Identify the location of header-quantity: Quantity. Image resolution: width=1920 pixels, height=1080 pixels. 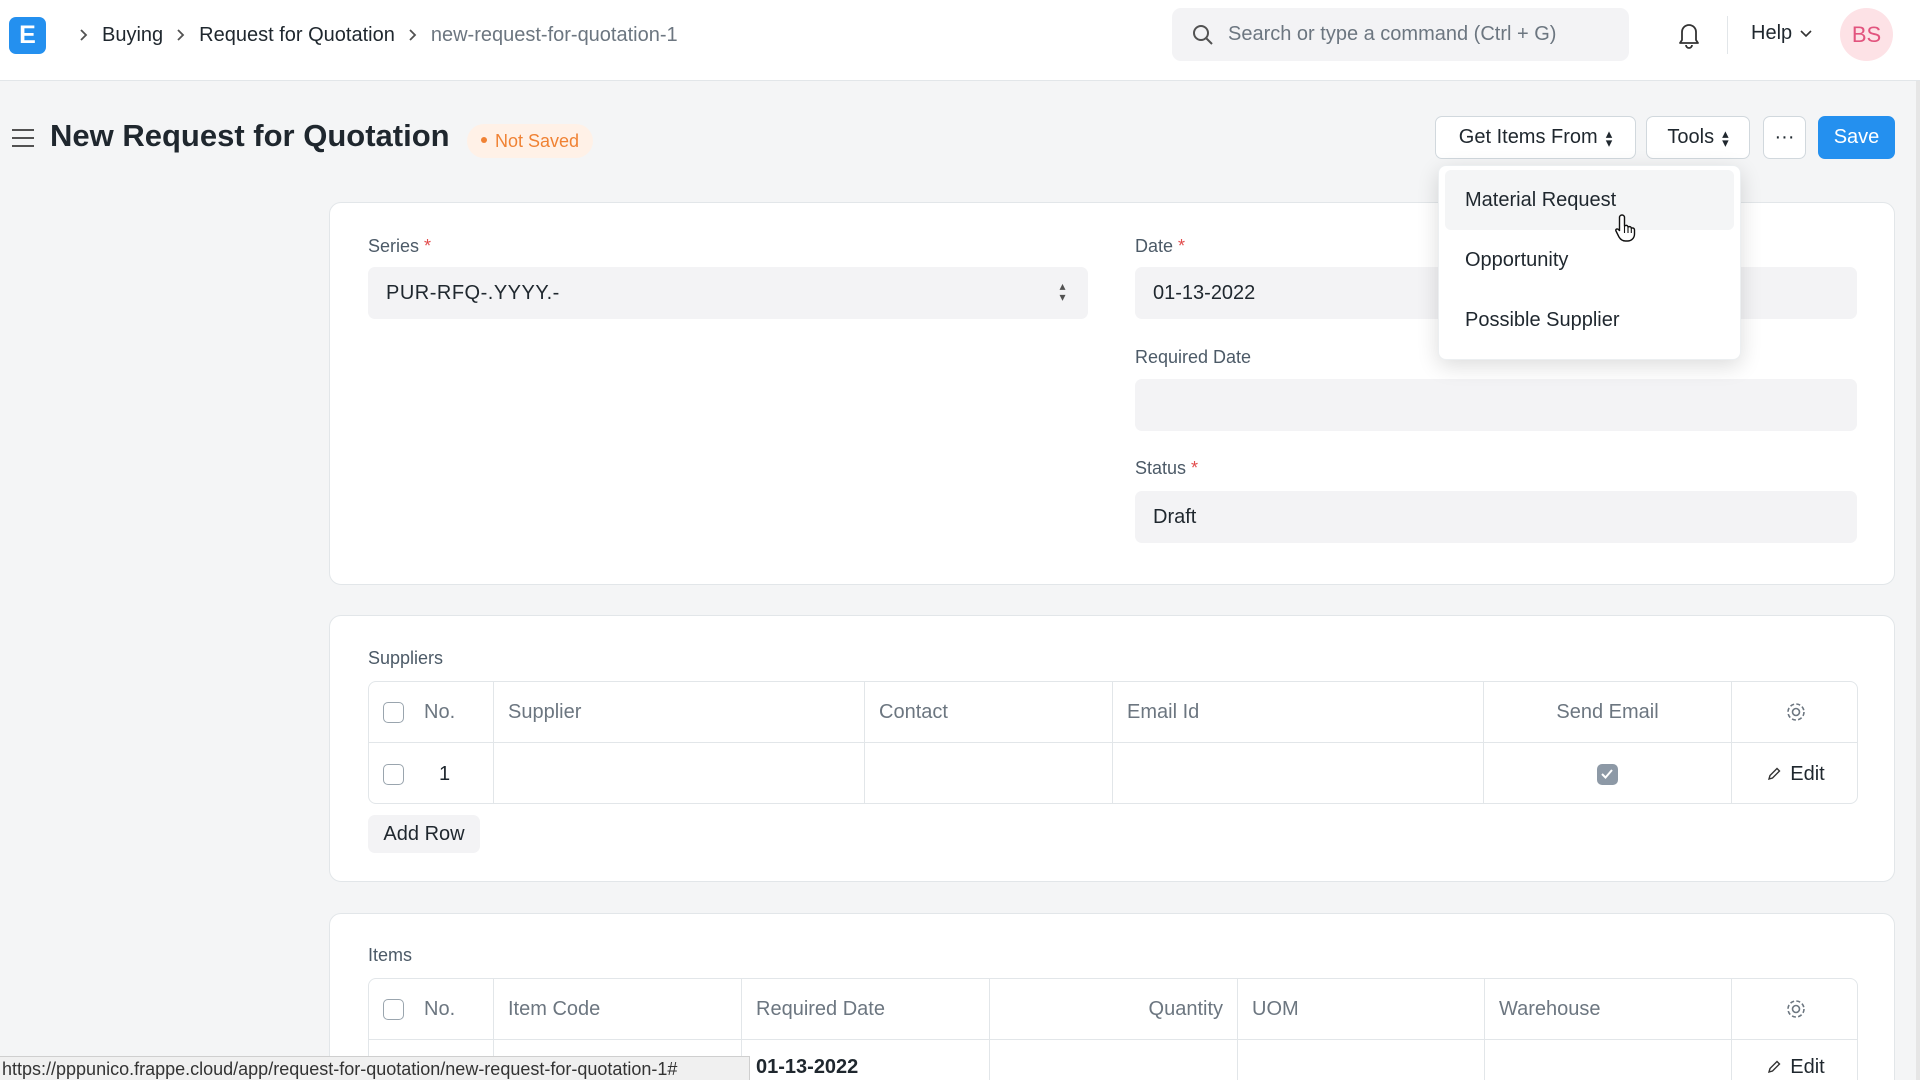
(1114, 1009).